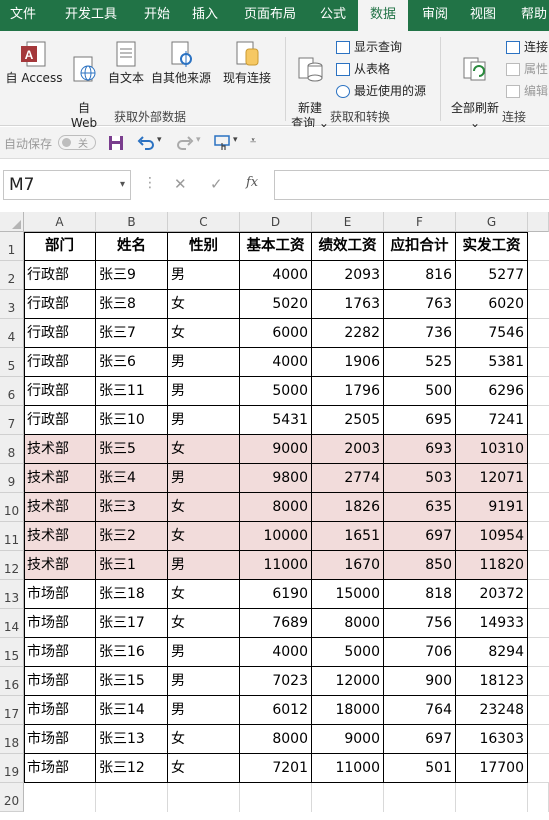 The image size is (549, 820). I want to click on table-cell: 2774, so click(348, 478).